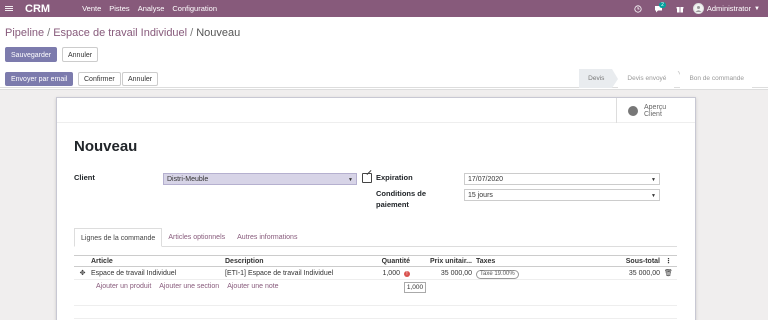 The width and height of the screenshot is (768, 320). What do you see at coordinates (497, 274) in the screenshot?
I see `tax-tag: Taxe 19.00%` at bounding box center [497, 274].